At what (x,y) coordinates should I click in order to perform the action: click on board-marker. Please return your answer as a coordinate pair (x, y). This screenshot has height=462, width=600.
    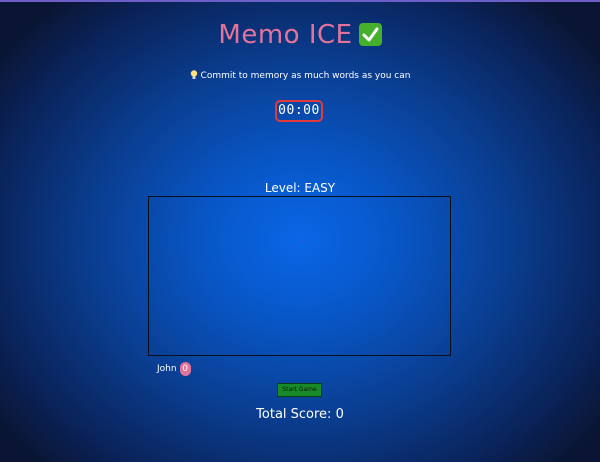
    Looking at the image, I should click on (303, 240).